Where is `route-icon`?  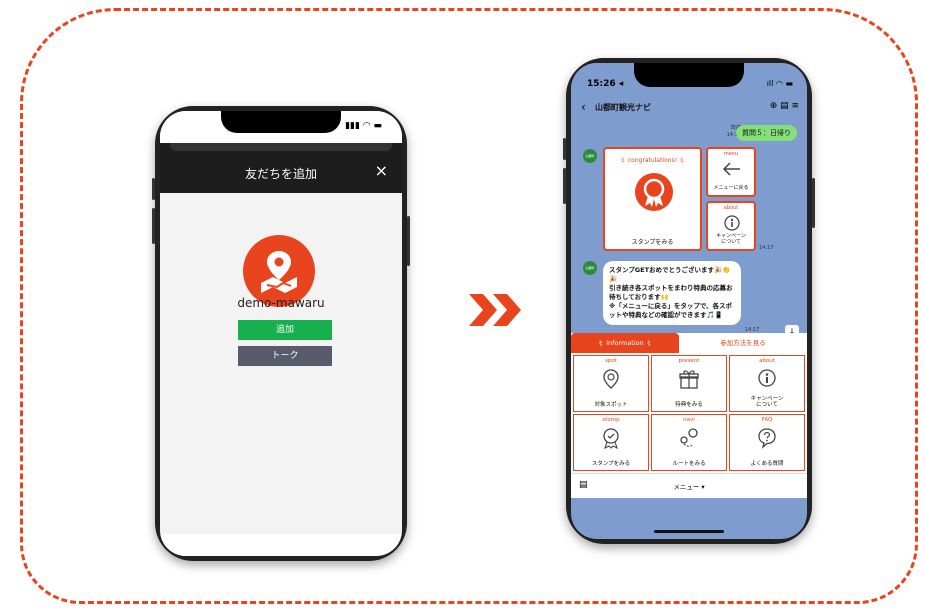 route-icon is located at coordinates (689, 437).